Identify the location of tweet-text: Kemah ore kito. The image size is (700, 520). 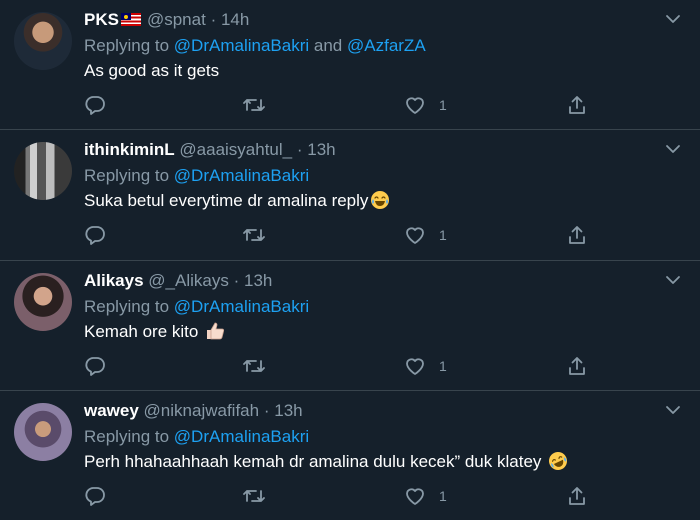
(154, 332).